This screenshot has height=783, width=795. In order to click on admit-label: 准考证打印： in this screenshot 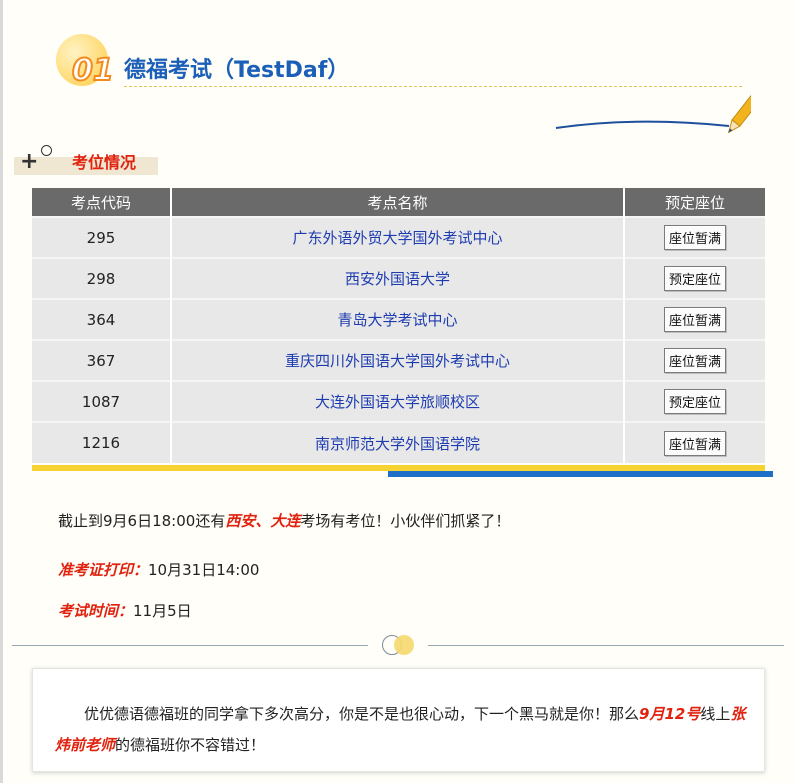, I will do `click(103, 570)`.